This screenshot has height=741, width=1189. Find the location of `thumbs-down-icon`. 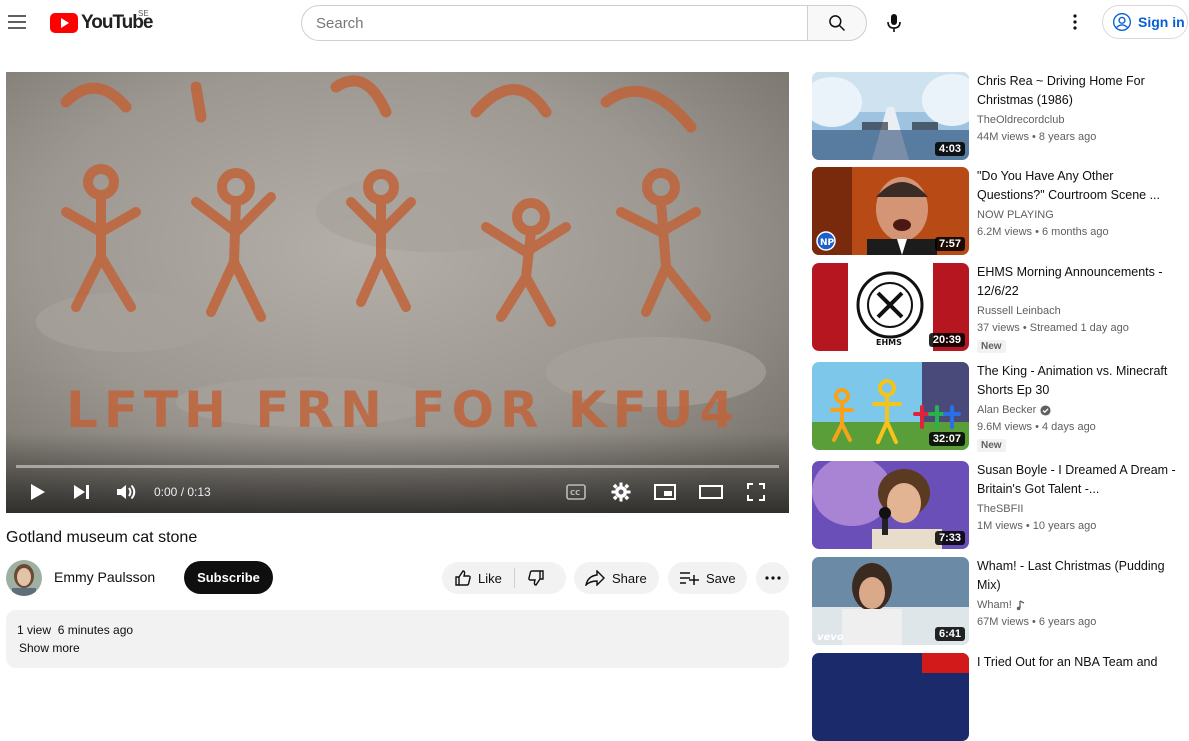

thumbs-down-icon is located at coordinates (536, 578).